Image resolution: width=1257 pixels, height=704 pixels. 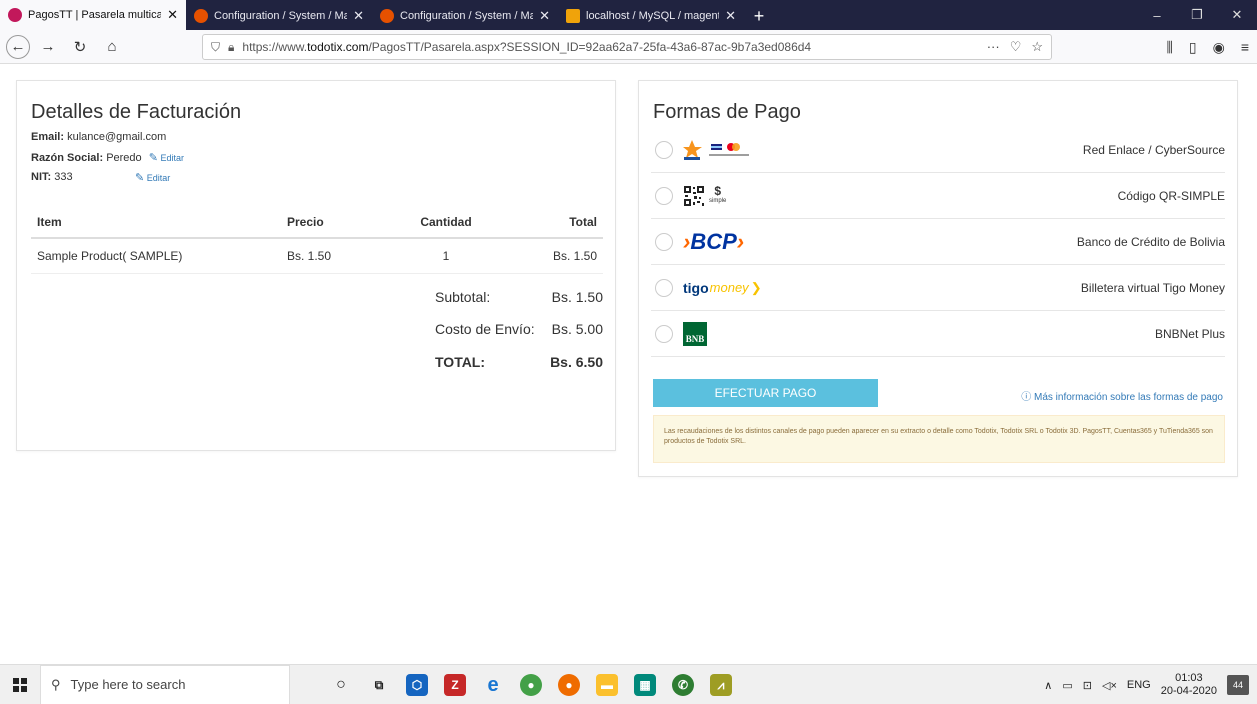 I want to click on language-indicator: ENG, so click(x=1139, y=685).